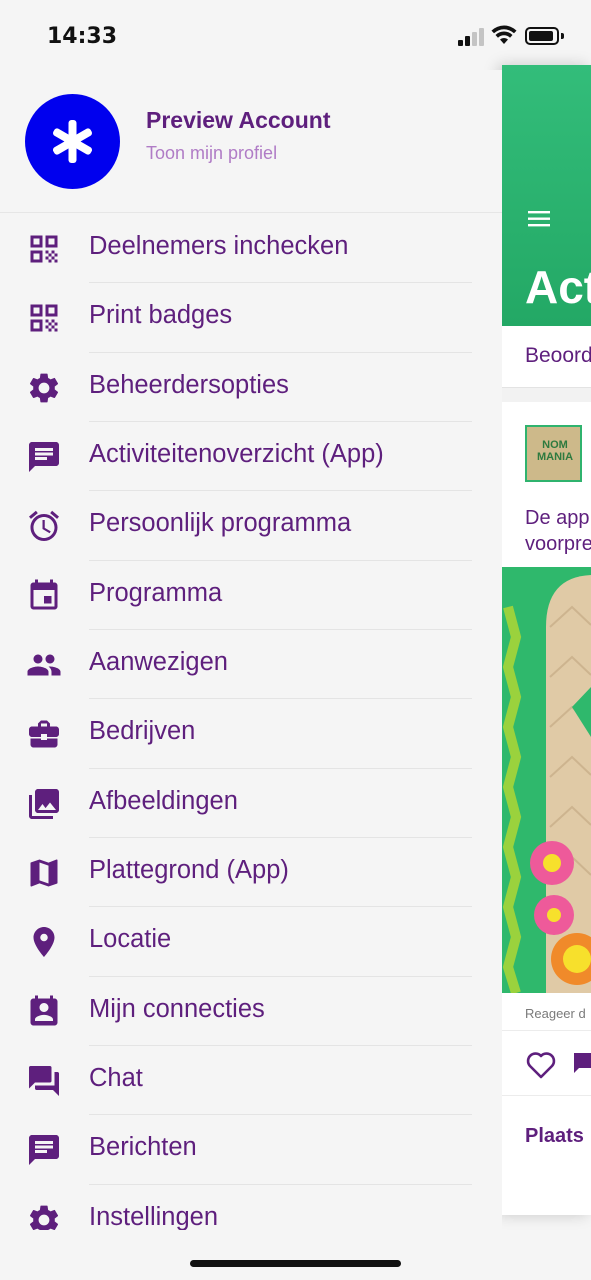 Image resolution: width=591 pixels, height=1280 pixels. I want to click on menu-item-label: Persoonlijk programma, so click(220, 523).